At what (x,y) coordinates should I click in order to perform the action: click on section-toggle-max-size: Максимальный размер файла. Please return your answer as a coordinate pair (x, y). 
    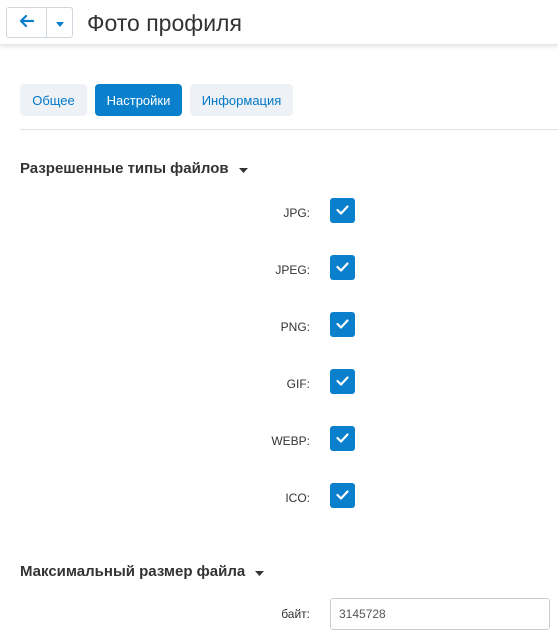
    Looking at the image, I should click on (142, 571).